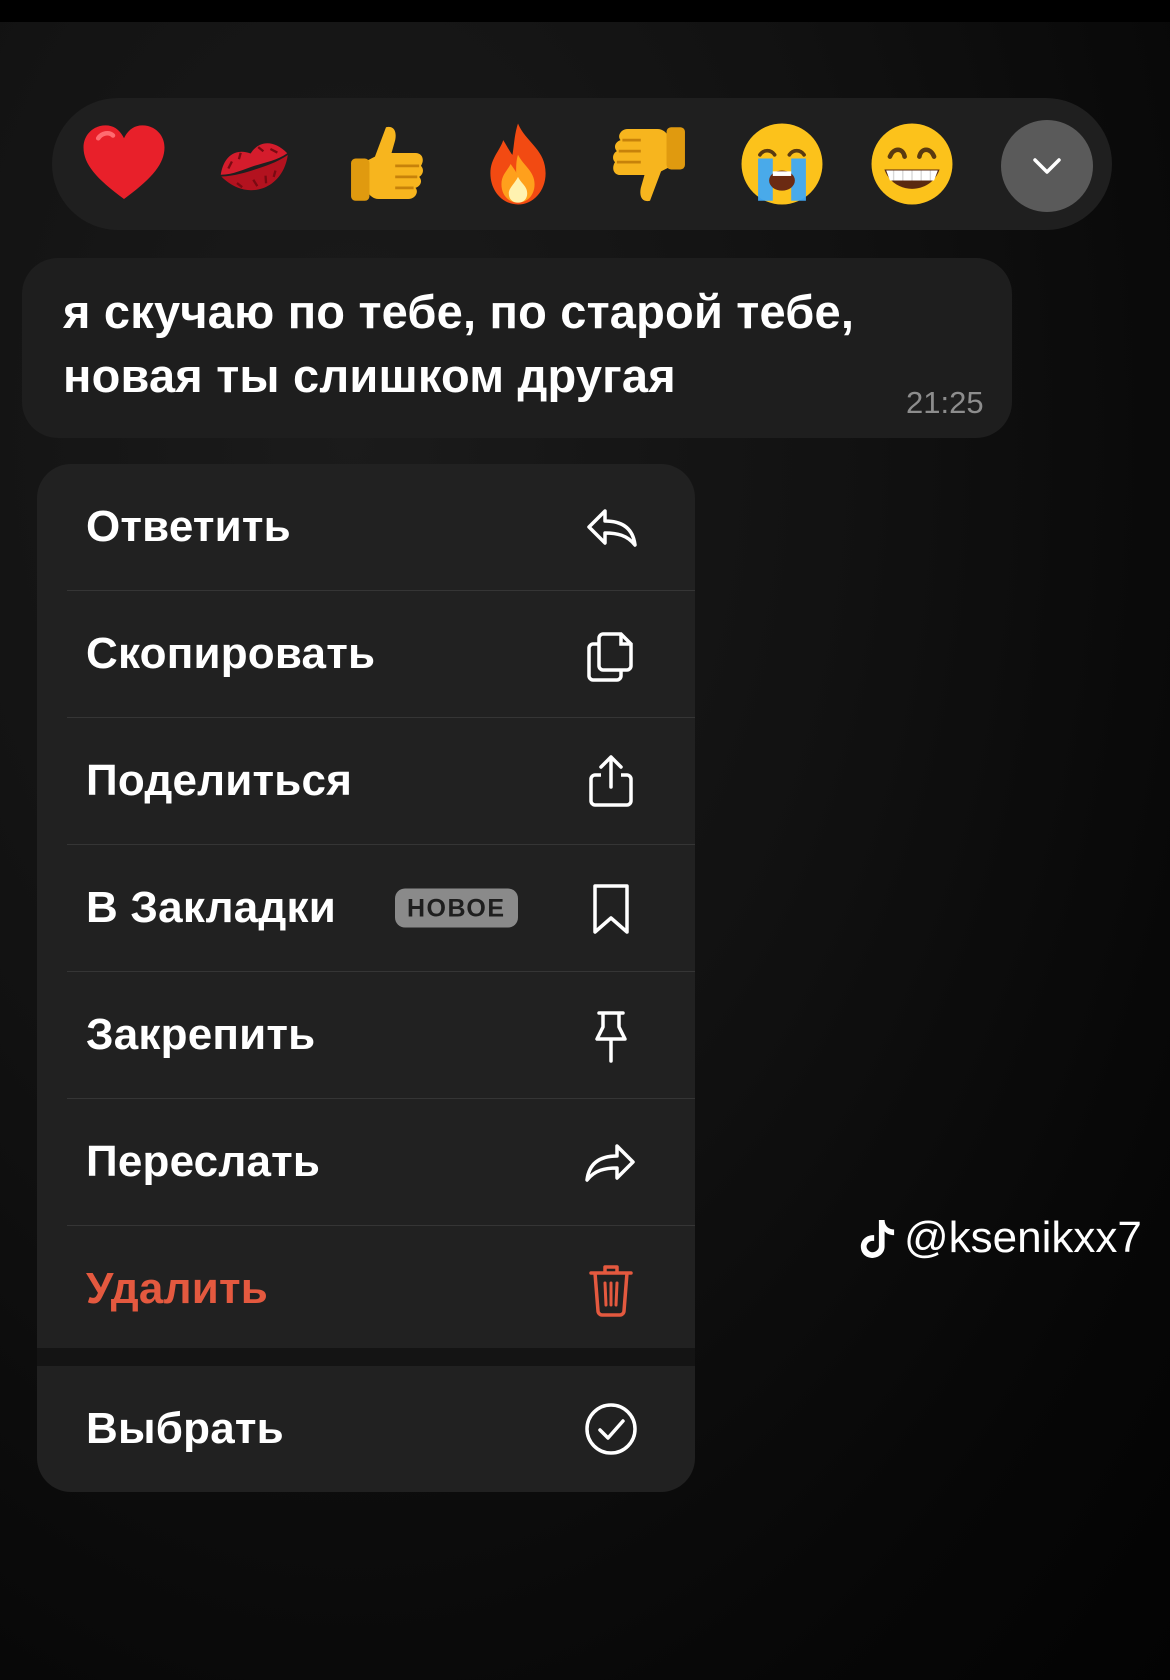  Describe the element at coordinates (611, 1289) in the screenshot. I see `trash-icon` at that location.